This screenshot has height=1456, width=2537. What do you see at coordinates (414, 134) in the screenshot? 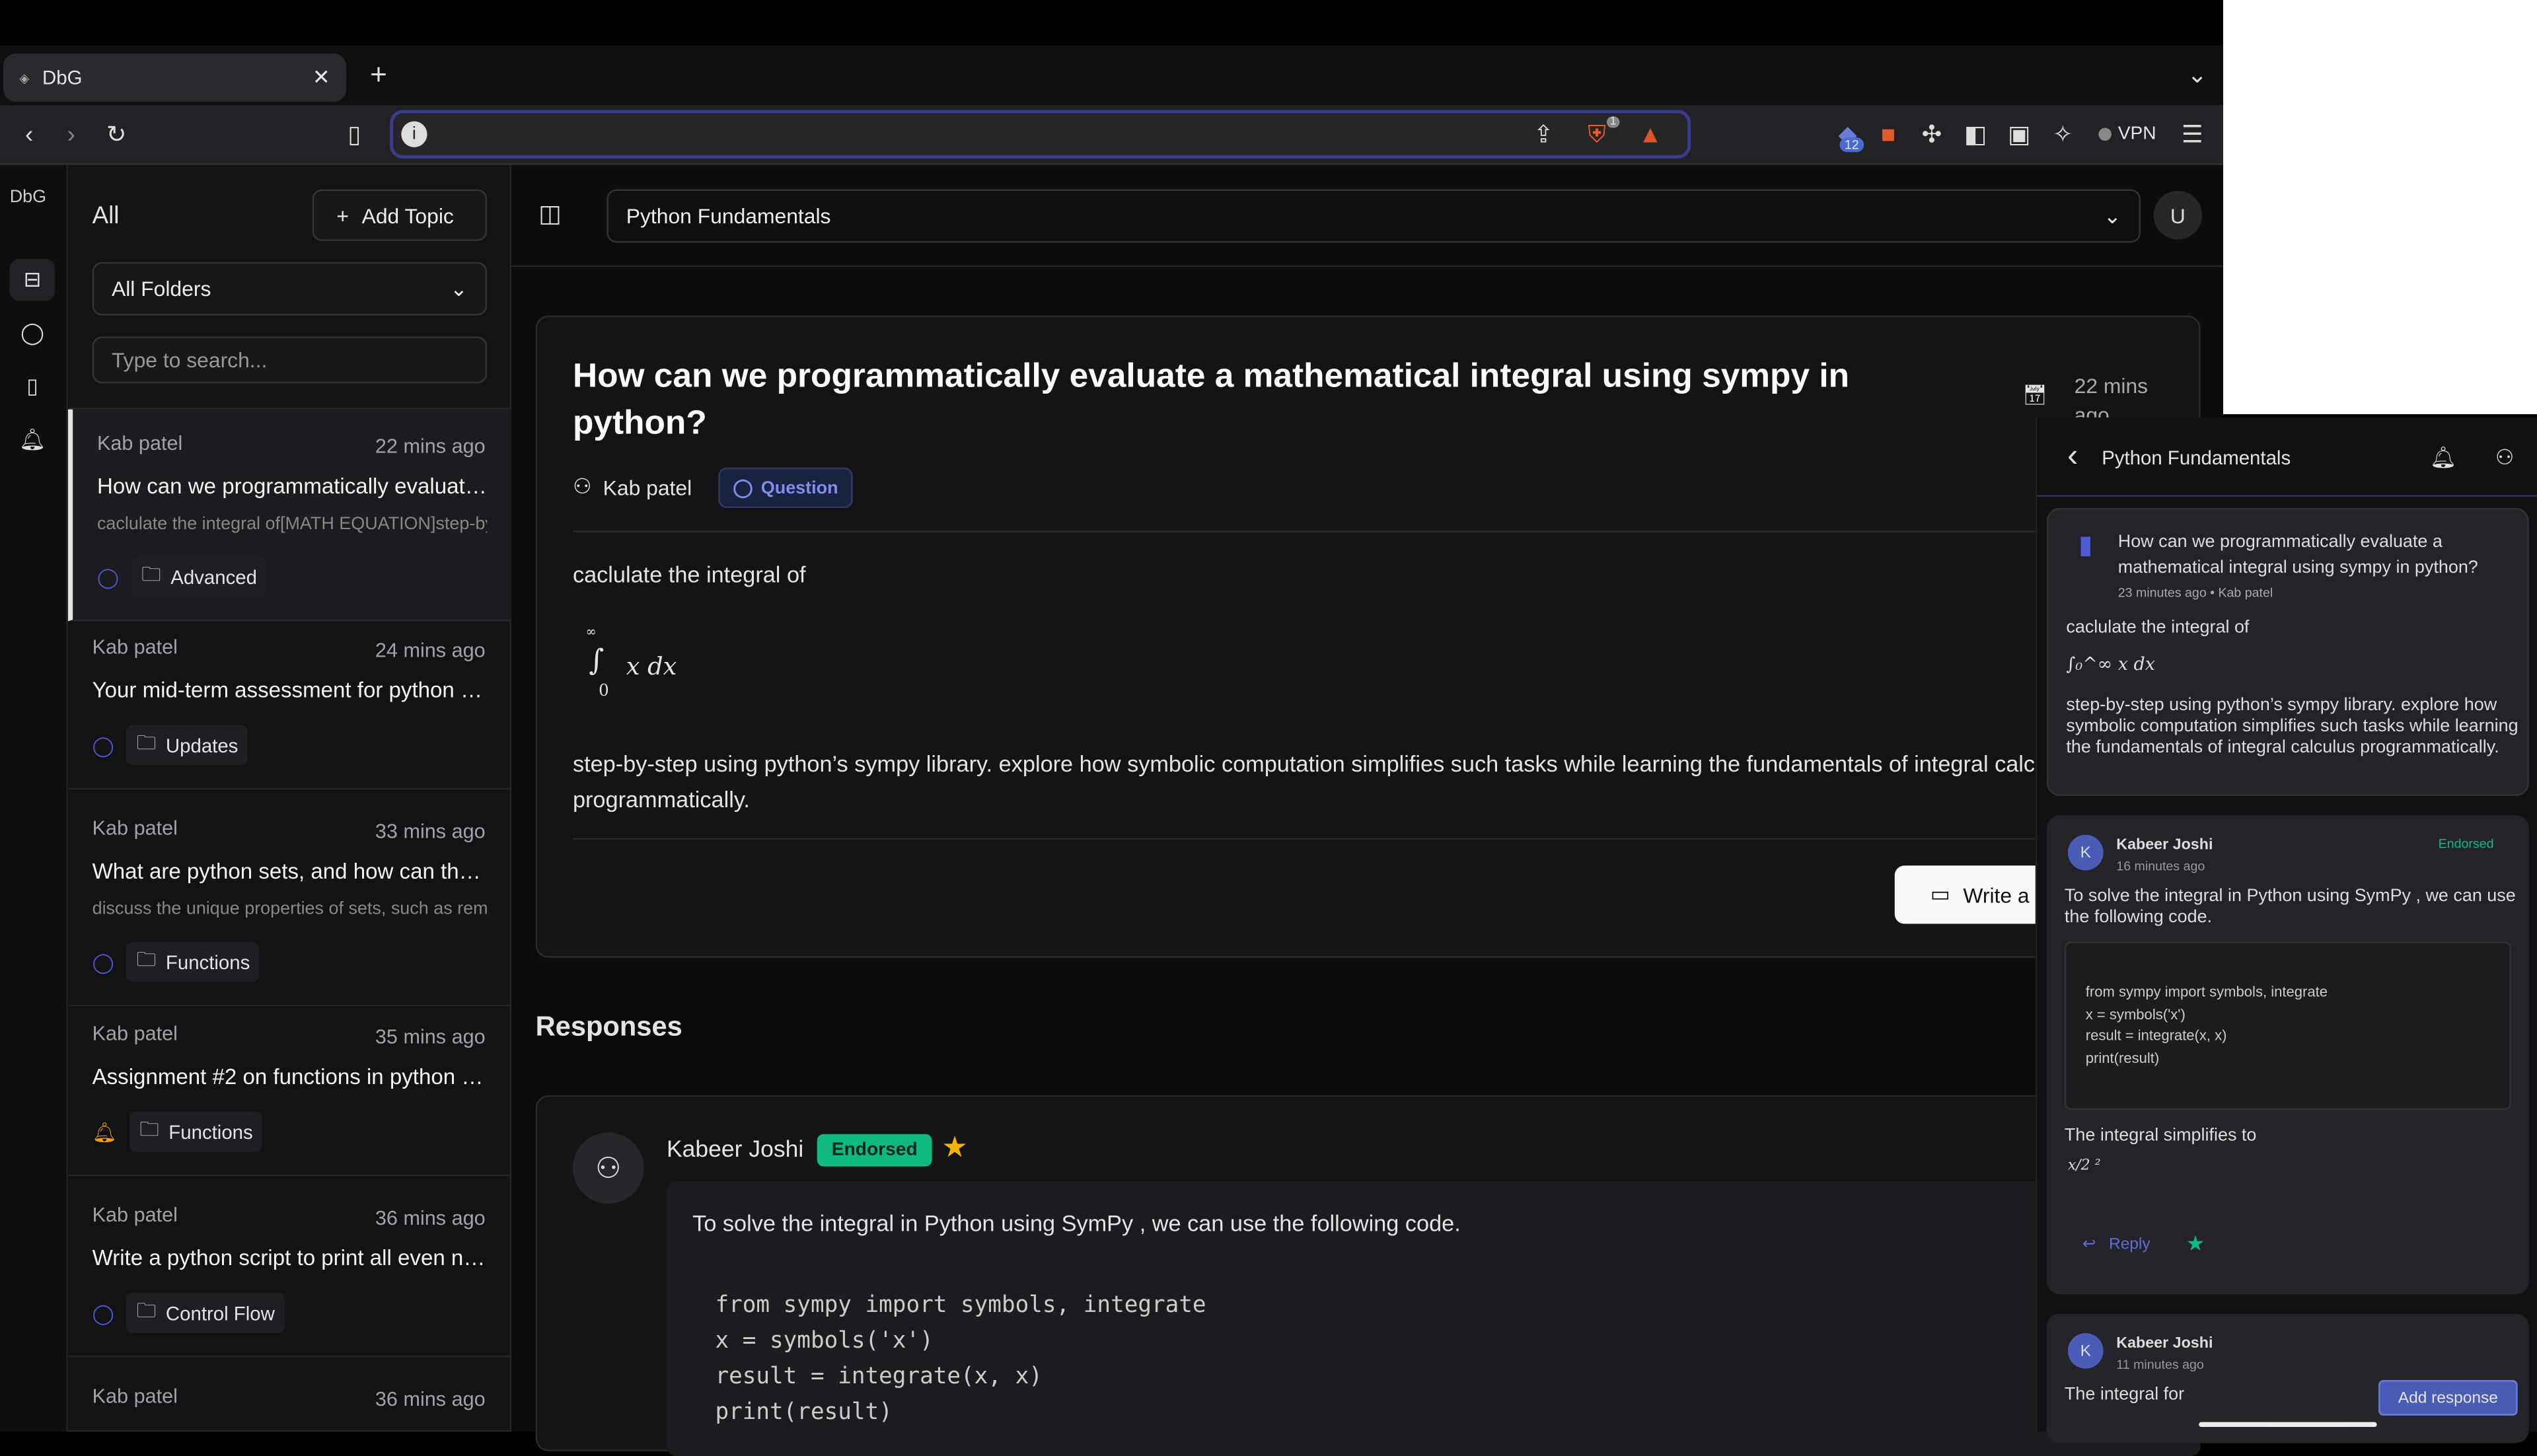
I see `site-info-icon: i` at bounding box center [414, 134].